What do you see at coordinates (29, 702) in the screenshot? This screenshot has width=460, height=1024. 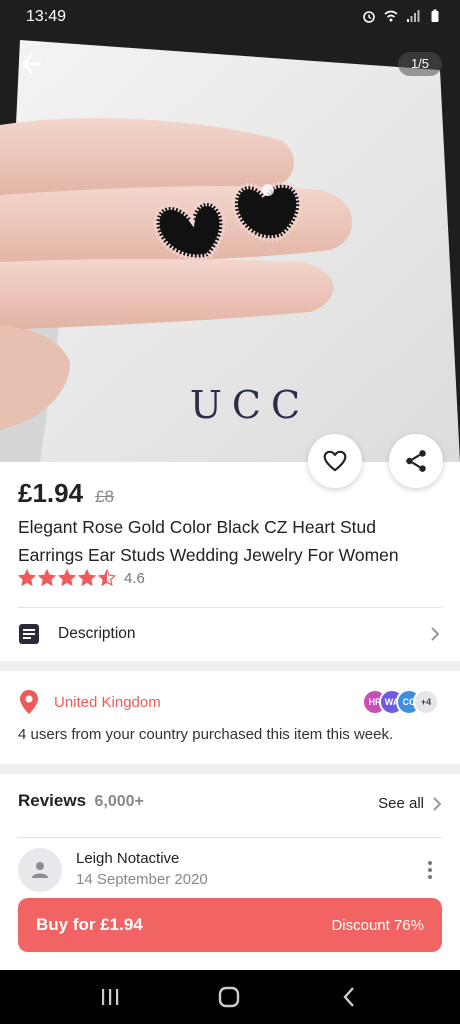 I see `location-pin-icon` at bounding box center [29, 702].